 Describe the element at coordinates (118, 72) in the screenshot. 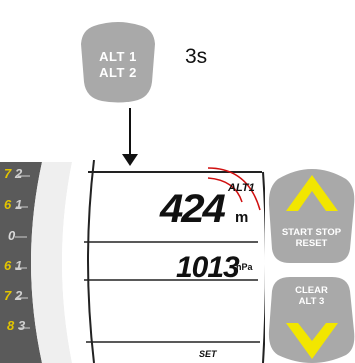

I see `alt-button-line2: ALT 2` at that location.